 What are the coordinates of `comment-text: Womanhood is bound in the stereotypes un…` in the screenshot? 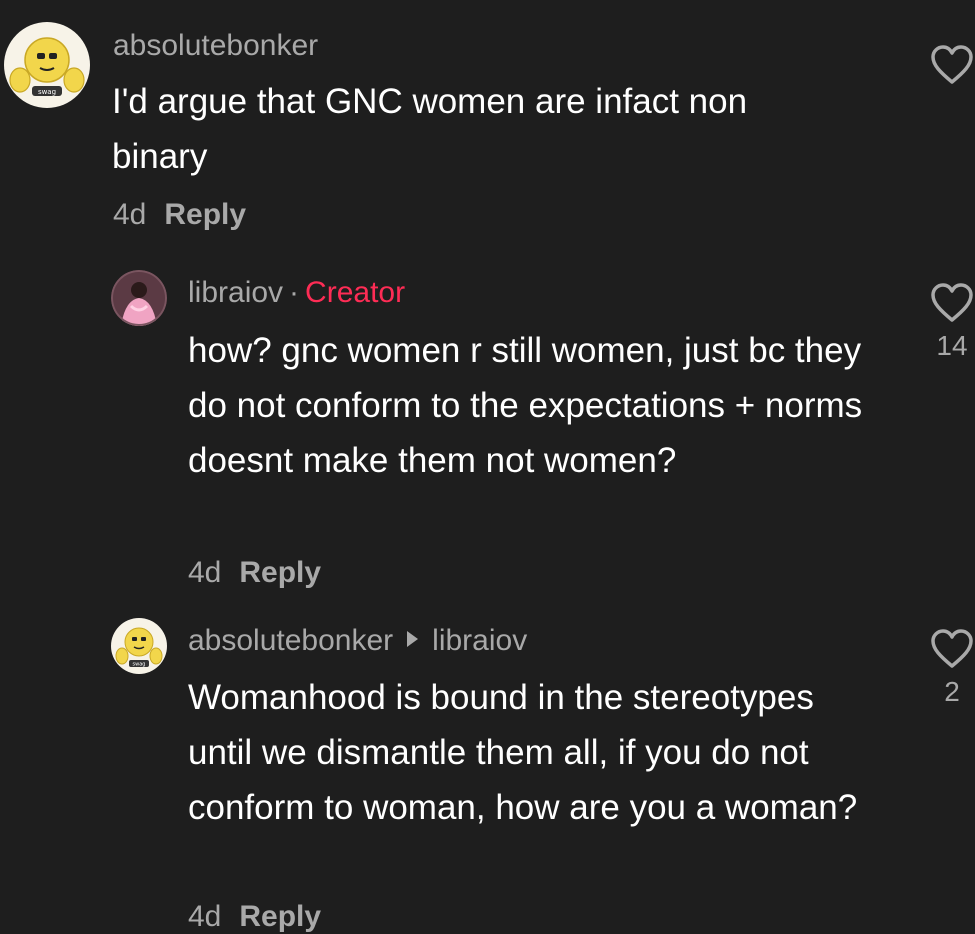 It's located at (523, 752).